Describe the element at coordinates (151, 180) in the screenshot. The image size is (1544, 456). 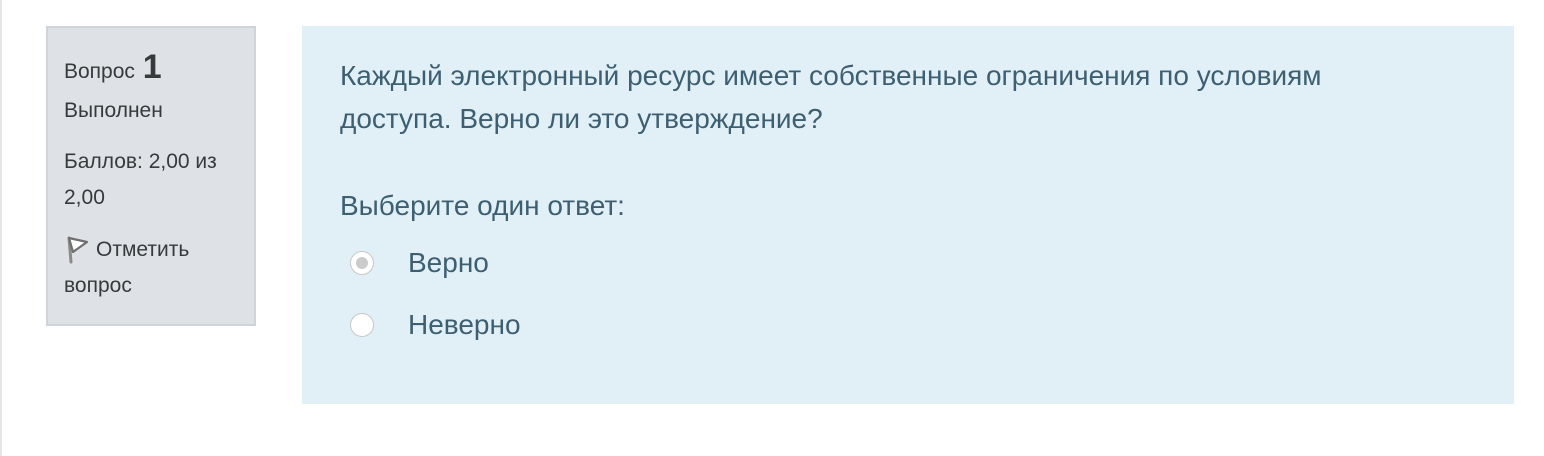
I see `question-grade: Баллов: 2,00 из 2,00` at that location.